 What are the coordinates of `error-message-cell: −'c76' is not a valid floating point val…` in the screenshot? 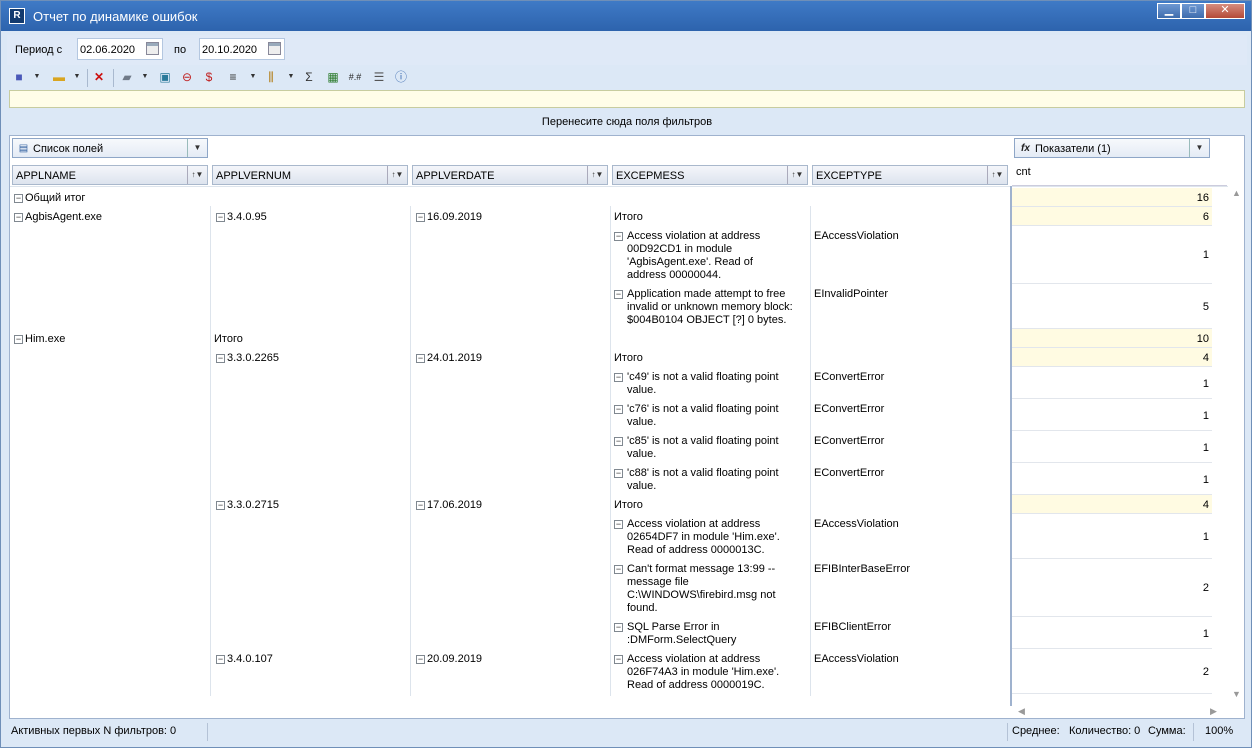 It's located at (704, 416).